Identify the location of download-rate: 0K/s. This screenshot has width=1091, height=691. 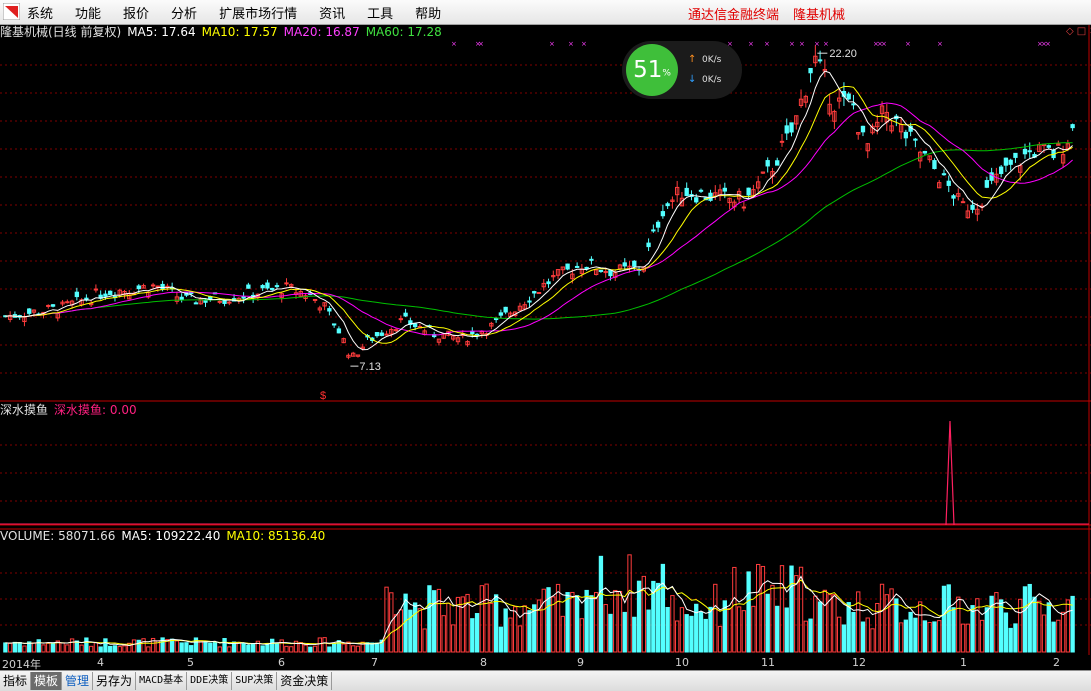
(712, 80).